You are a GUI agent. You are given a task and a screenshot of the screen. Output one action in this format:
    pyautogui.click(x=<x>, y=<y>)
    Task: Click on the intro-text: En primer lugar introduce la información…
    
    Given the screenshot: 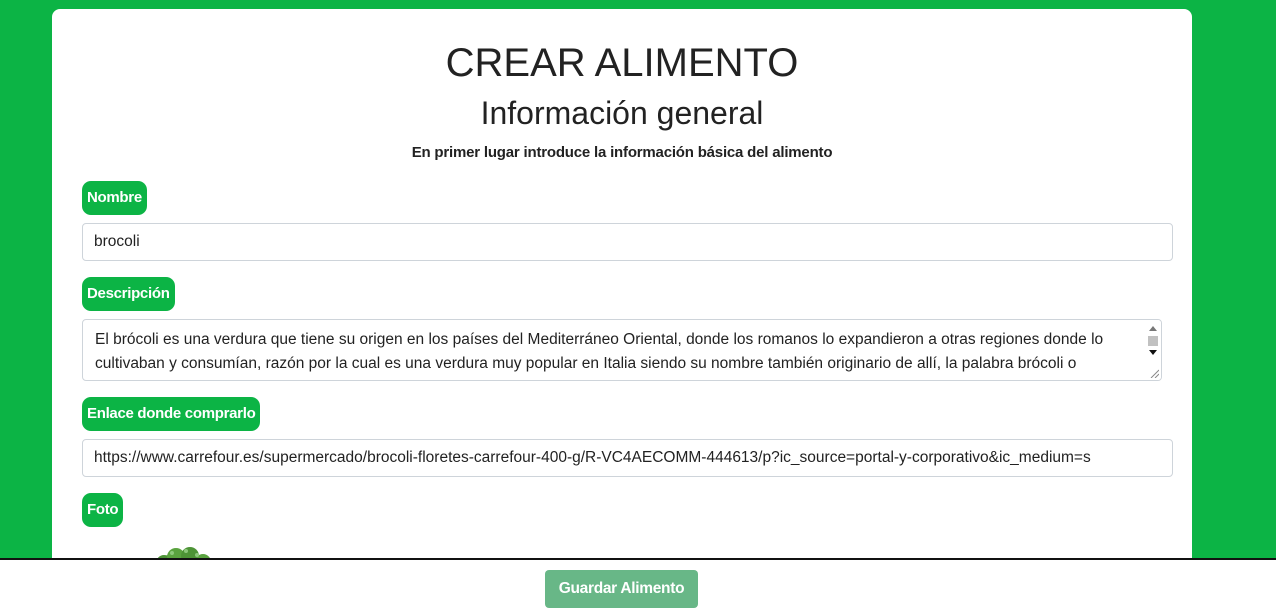 What is the action you would take?
    pyautogui.click(x=622, y=152)
    